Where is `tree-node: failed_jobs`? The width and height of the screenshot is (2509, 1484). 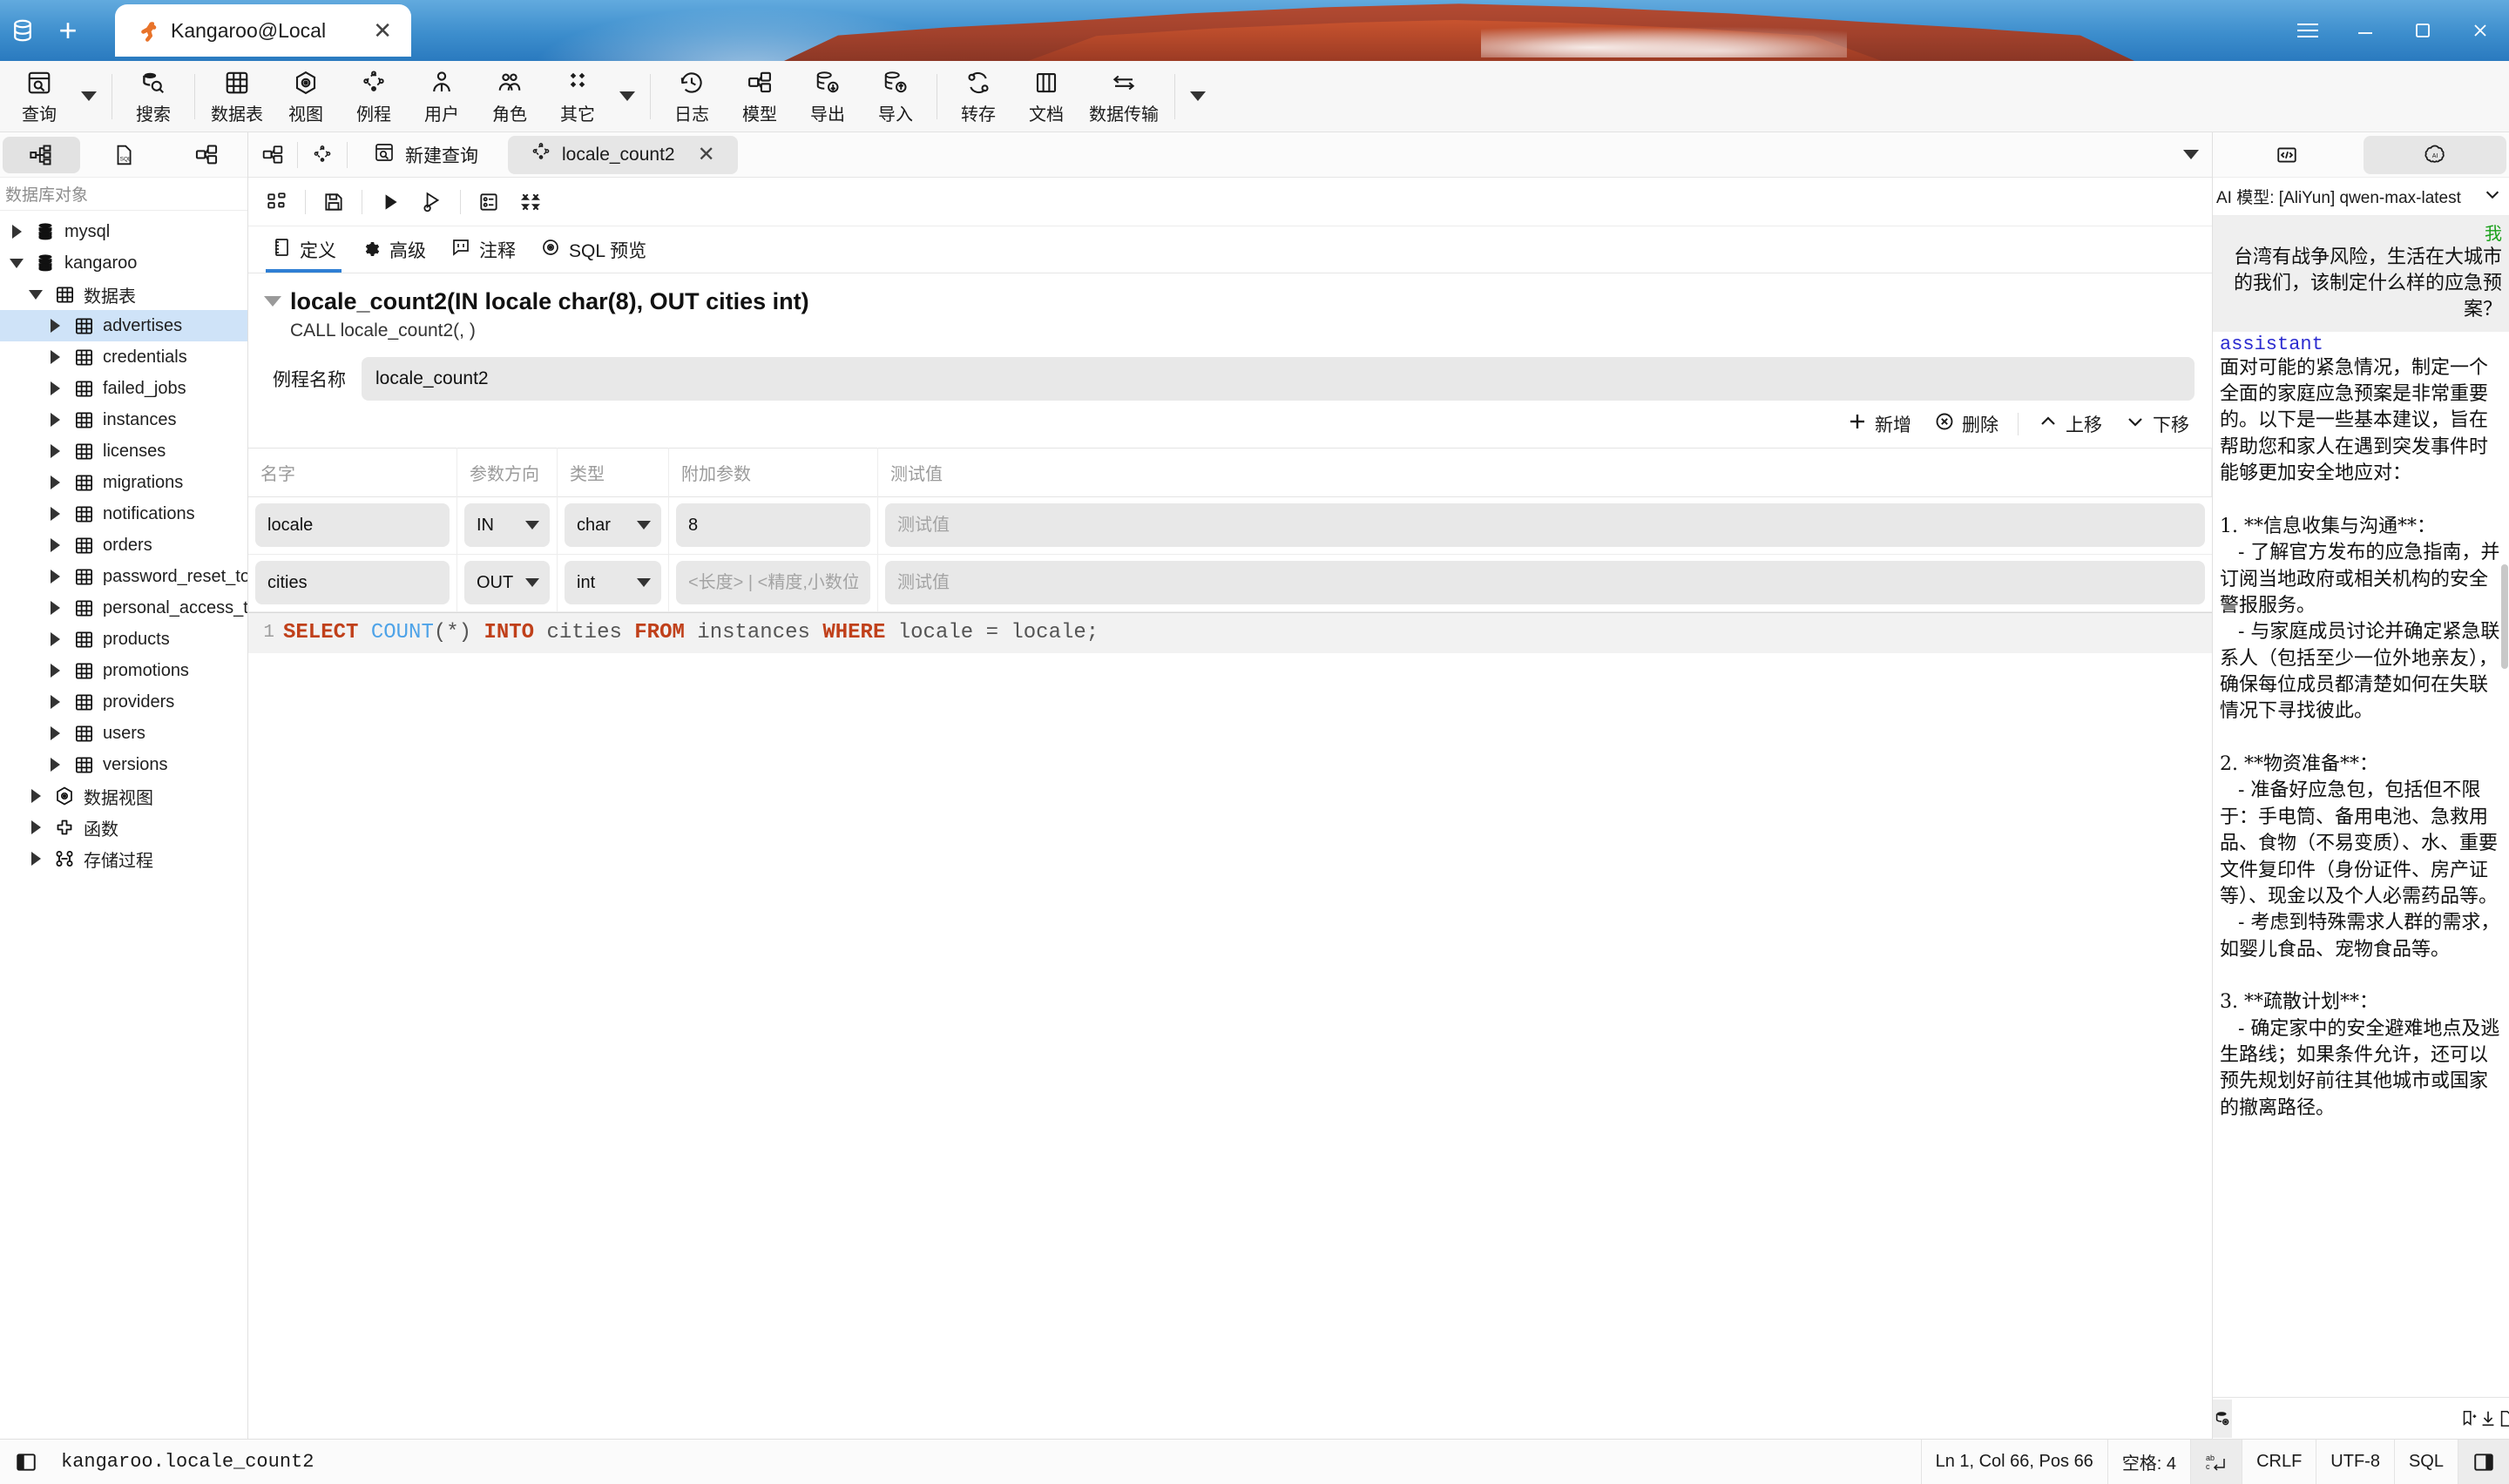 tree-node: failed_jobs is located at coordinates (123, 389).